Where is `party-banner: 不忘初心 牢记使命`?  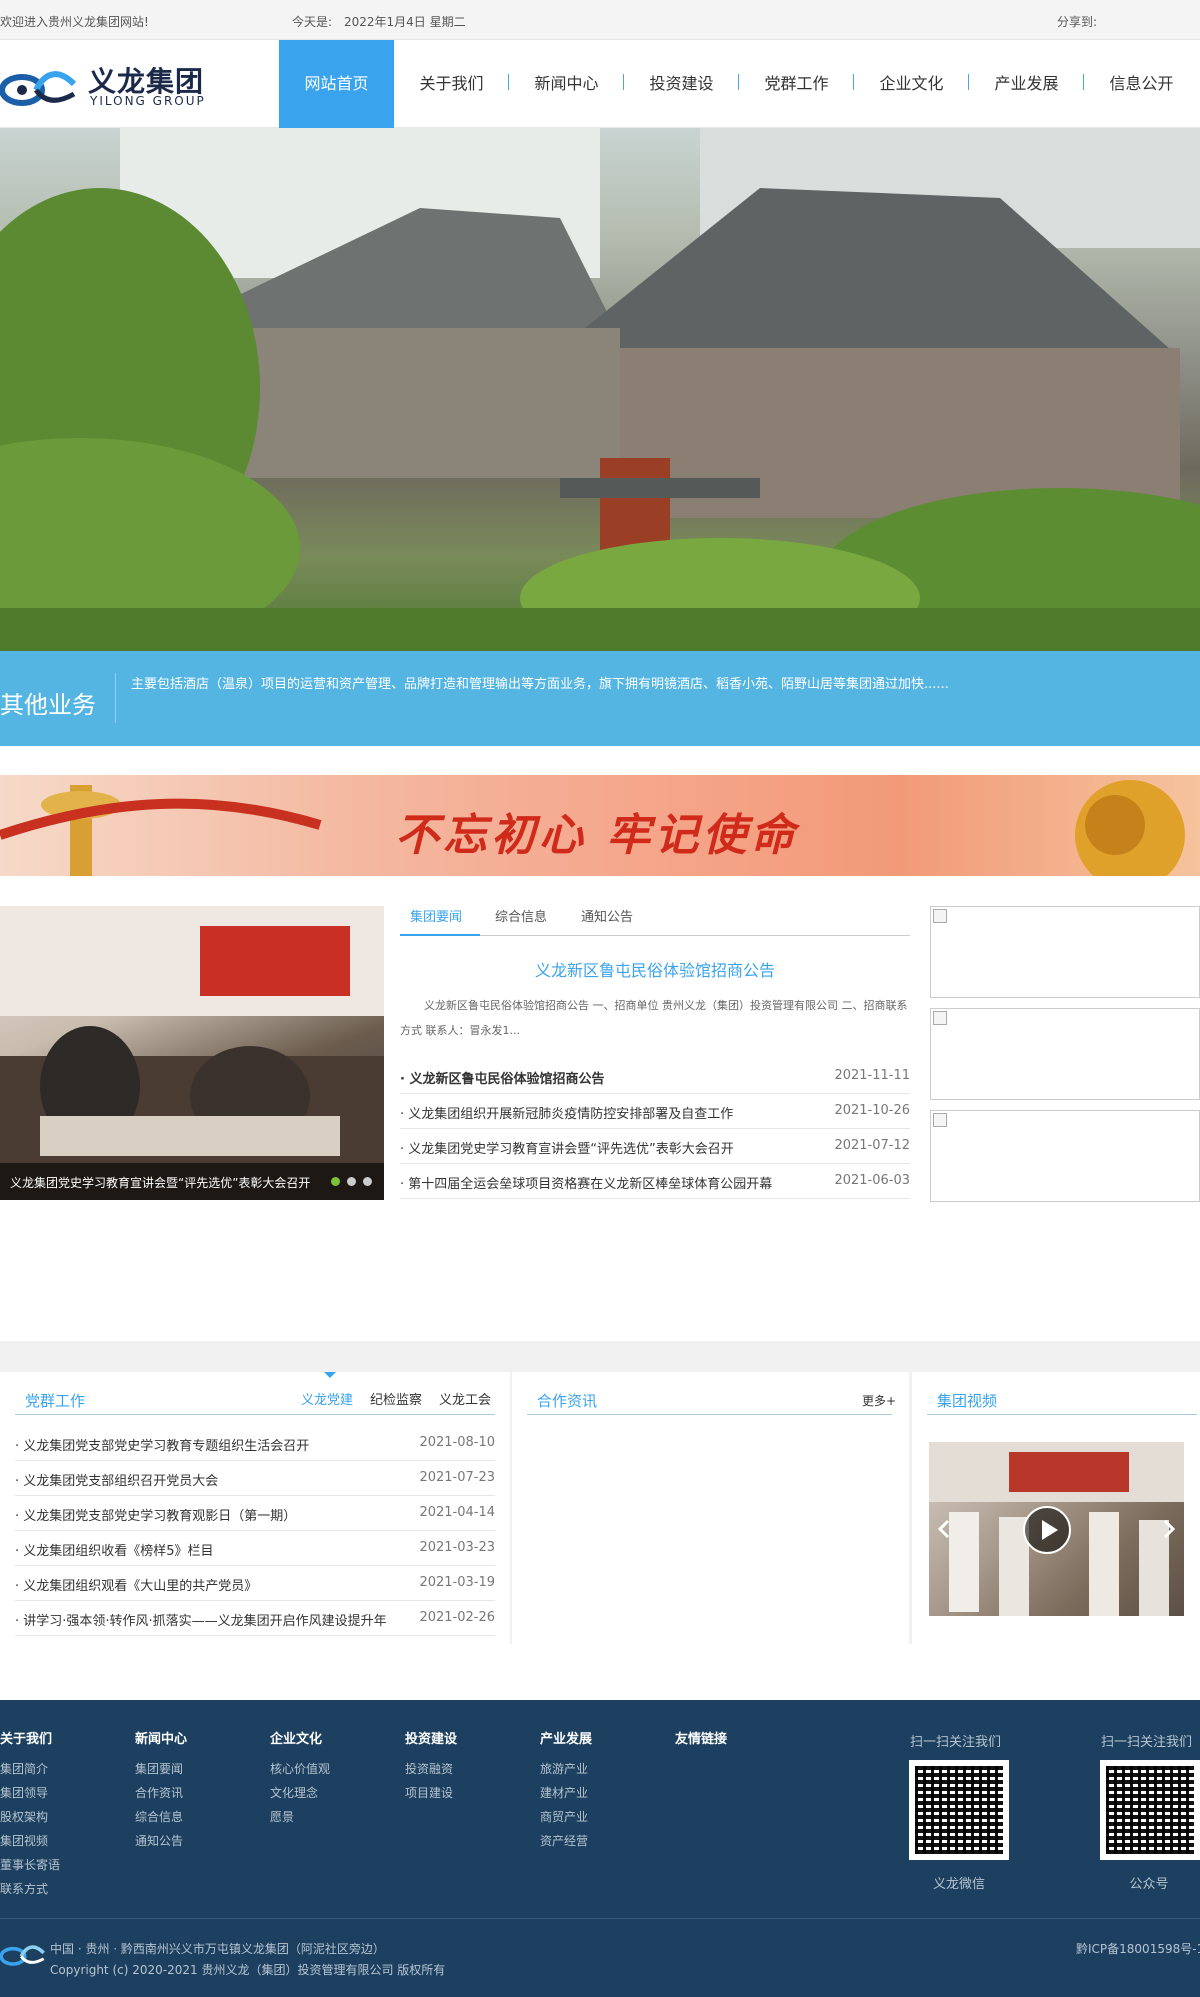
party-banner: 不忘初心 牢记使命 is located at coordinates (600, 825).